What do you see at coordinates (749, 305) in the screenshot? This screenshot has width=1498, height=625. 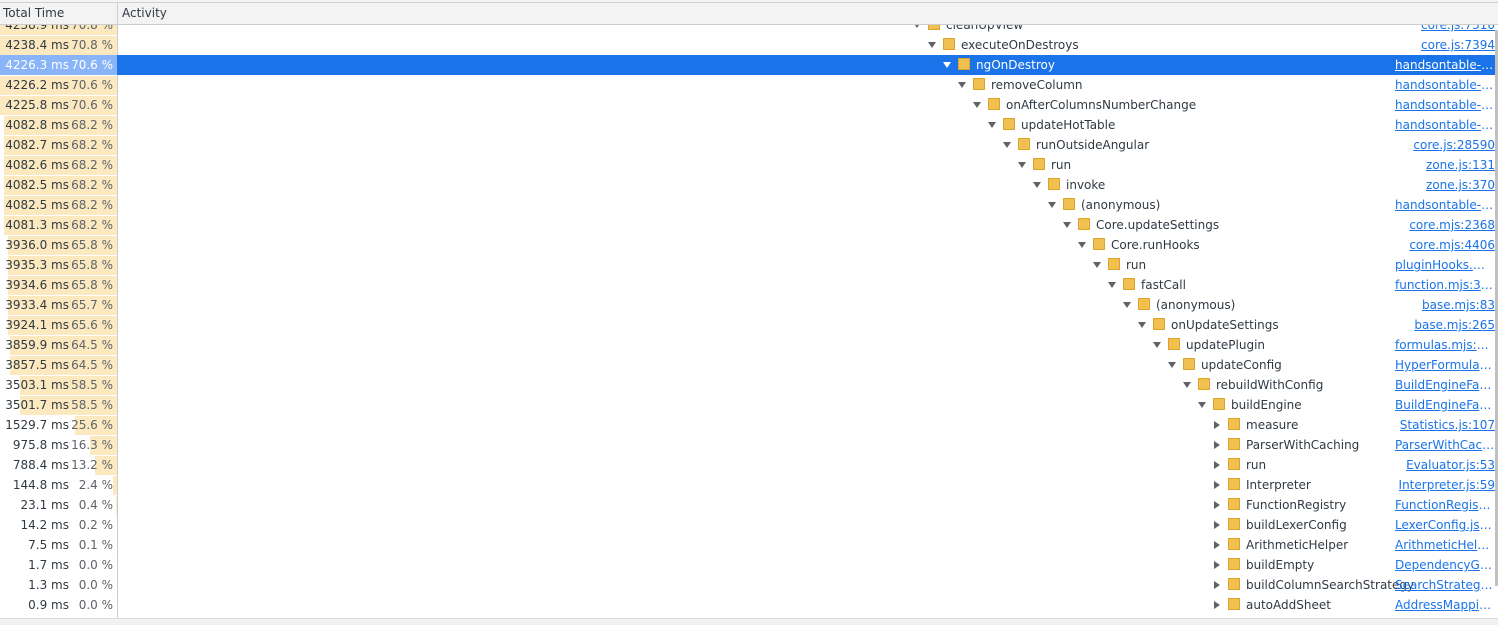 I see `tree-row: 3933.4 ms 65.7 % (anonymous) base.mjs:83` at bounding box center [749, 305].